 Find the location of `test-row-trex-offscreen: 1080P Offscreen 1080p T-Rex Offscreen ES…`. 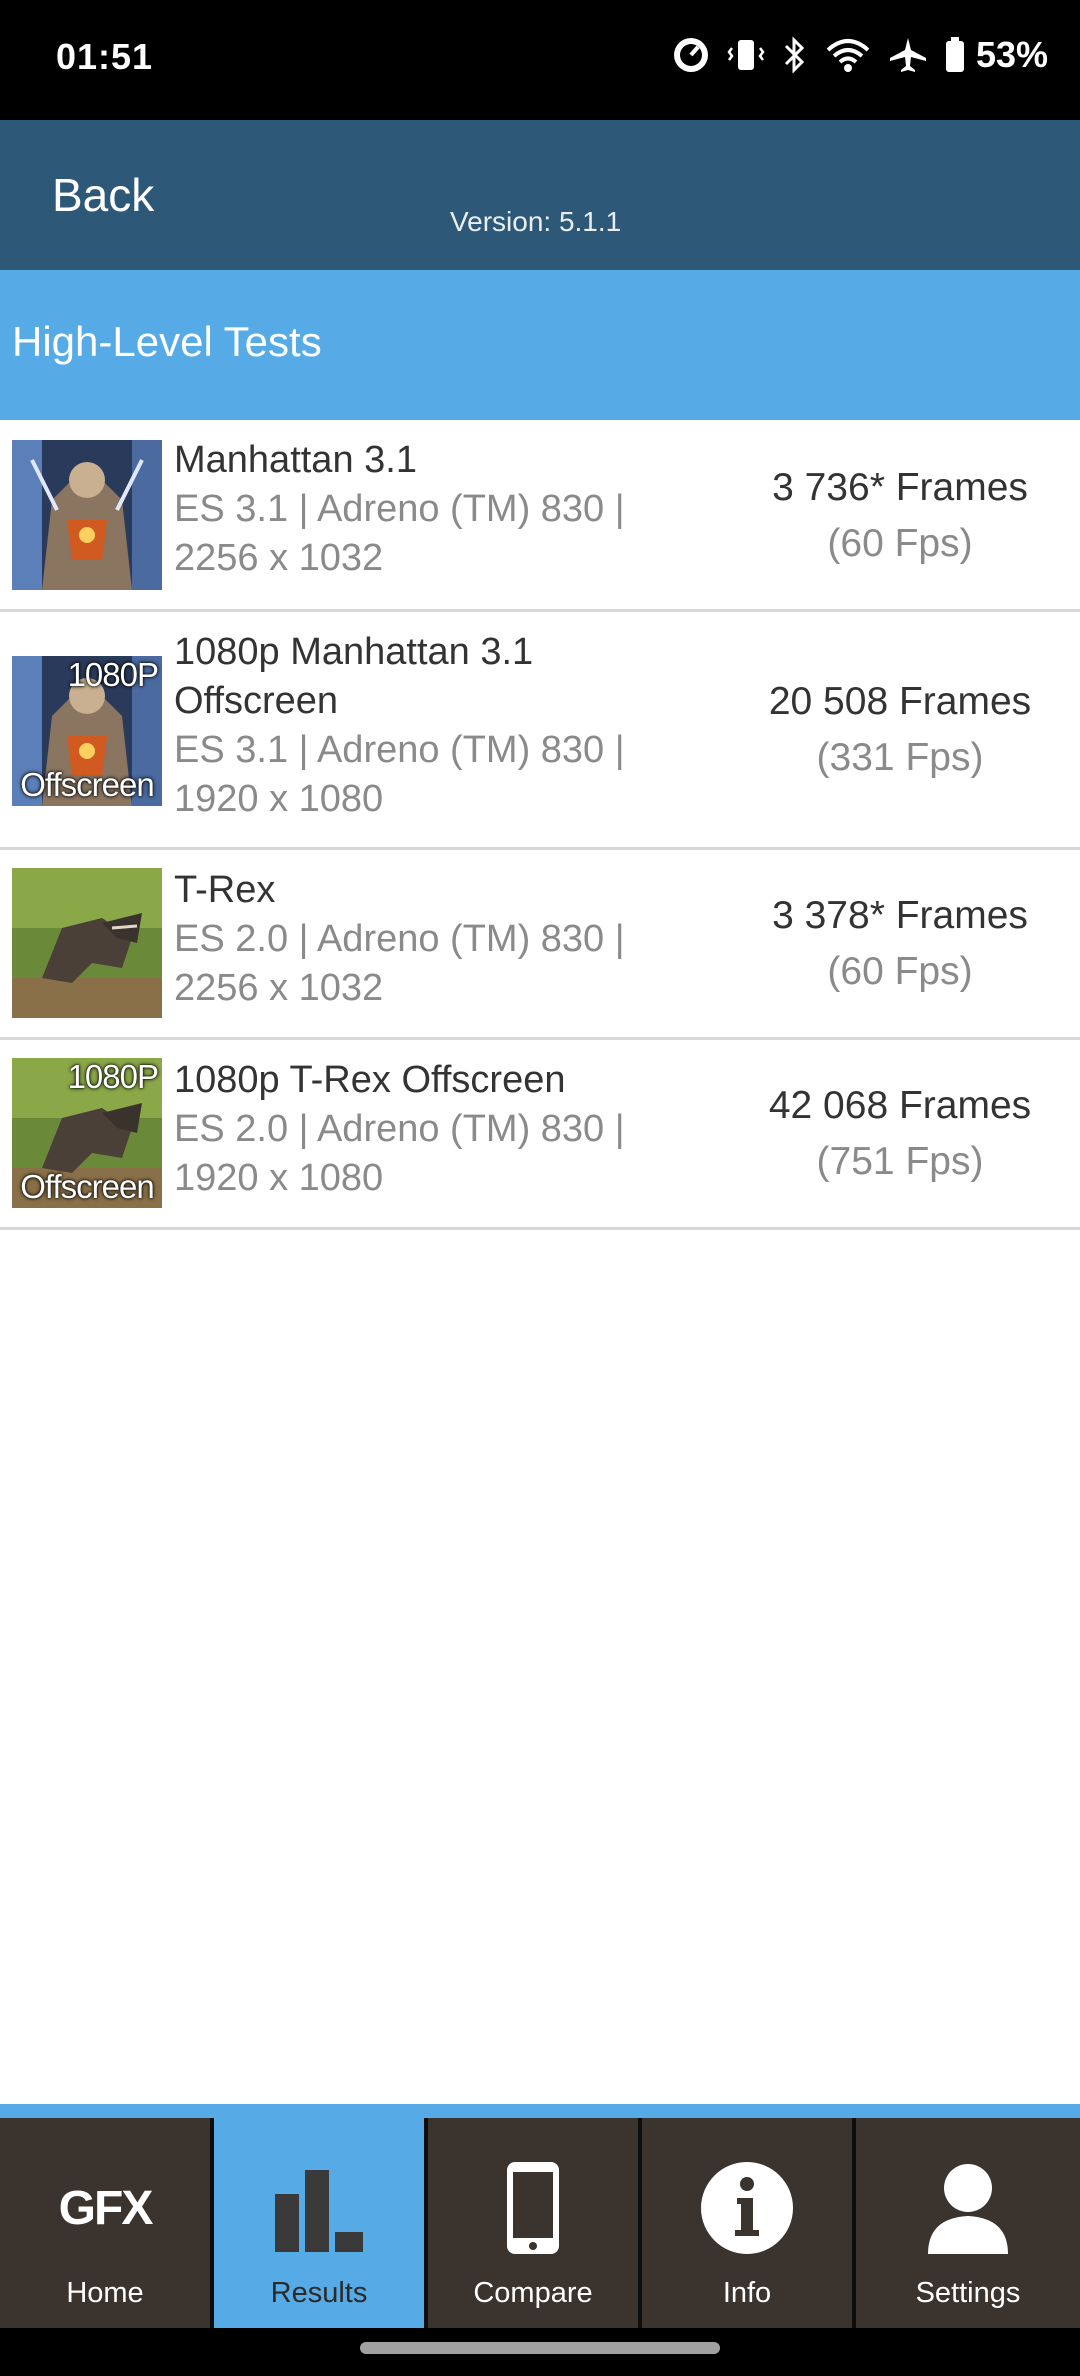

test-row-trex-offscreen: 1080P Offscreen 1080p T-Rex Offscreen ES… is located at coordinates (540, 1135).